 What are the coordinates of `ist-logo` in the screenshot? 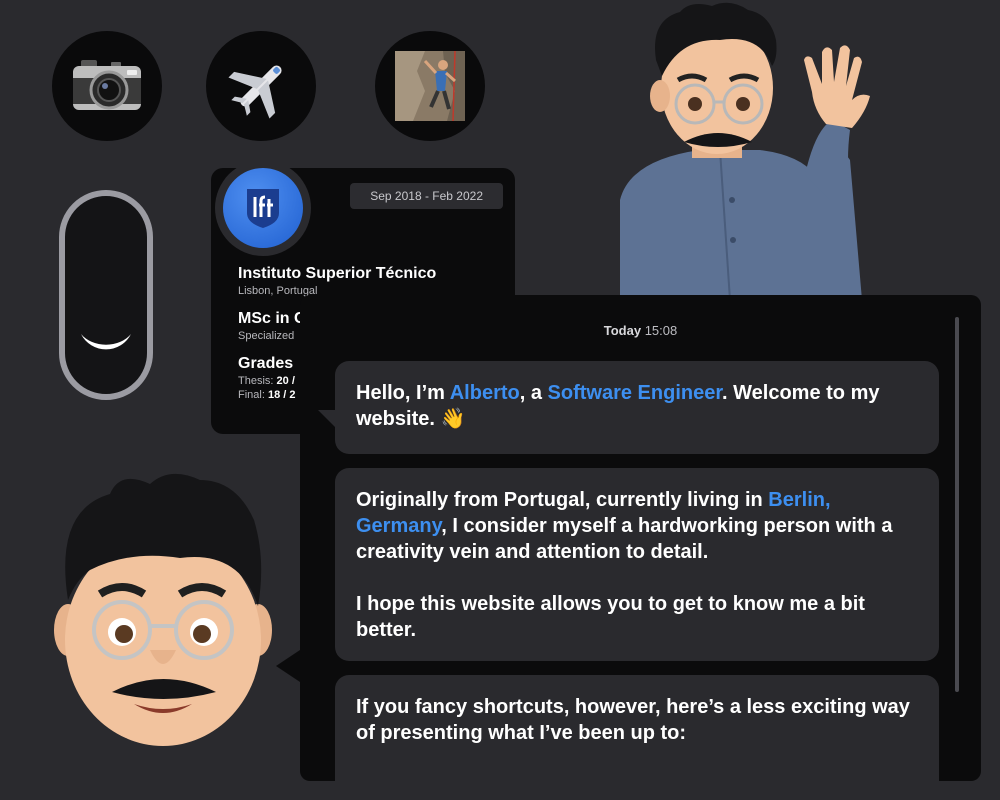 It's located at (263, 208).